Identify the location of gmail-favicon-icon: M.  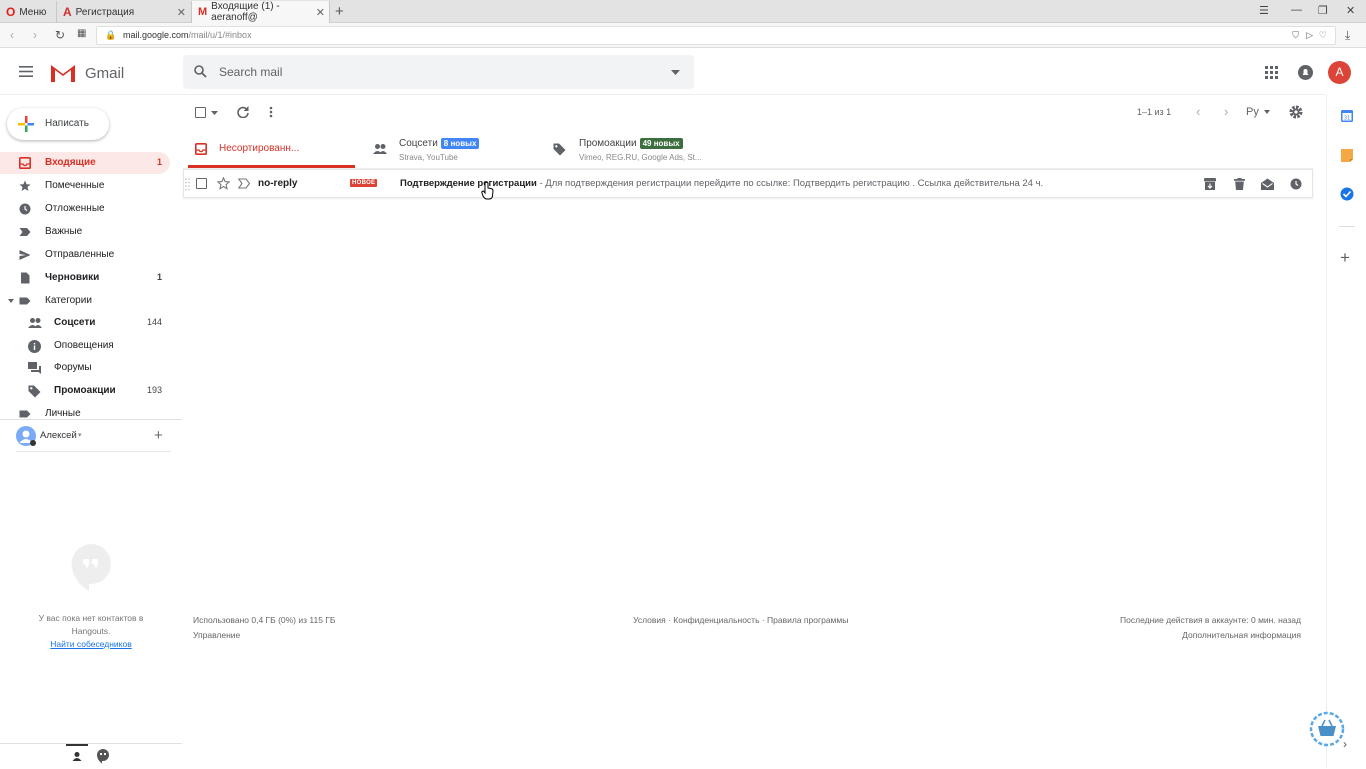
(203, 12).